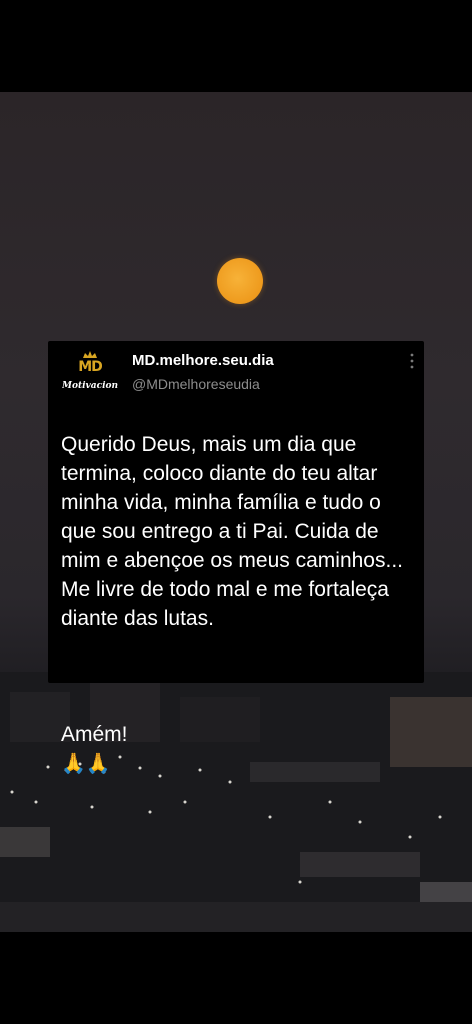  Describe the element at coordinates (240, 281) in the screenshot. I see `sun-image` at that location.